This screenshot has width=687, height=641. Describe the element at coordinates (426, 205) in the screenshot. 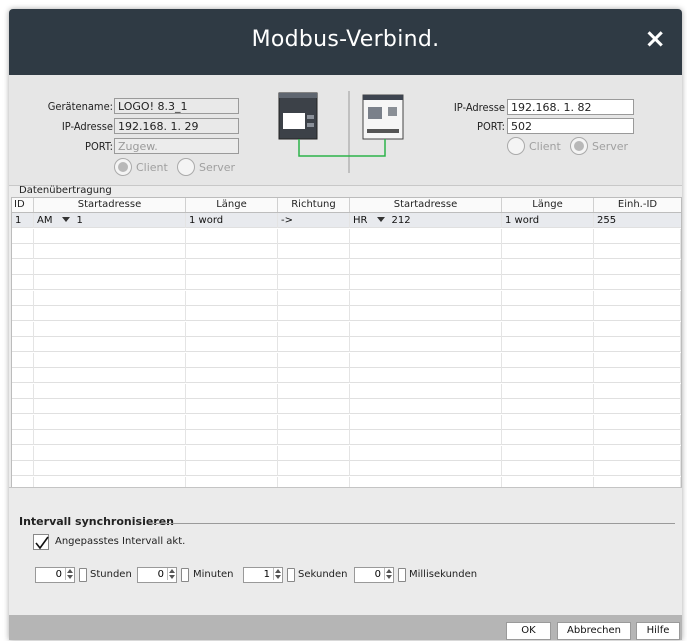

I see `col-remote-start: Startadresse` at that location.